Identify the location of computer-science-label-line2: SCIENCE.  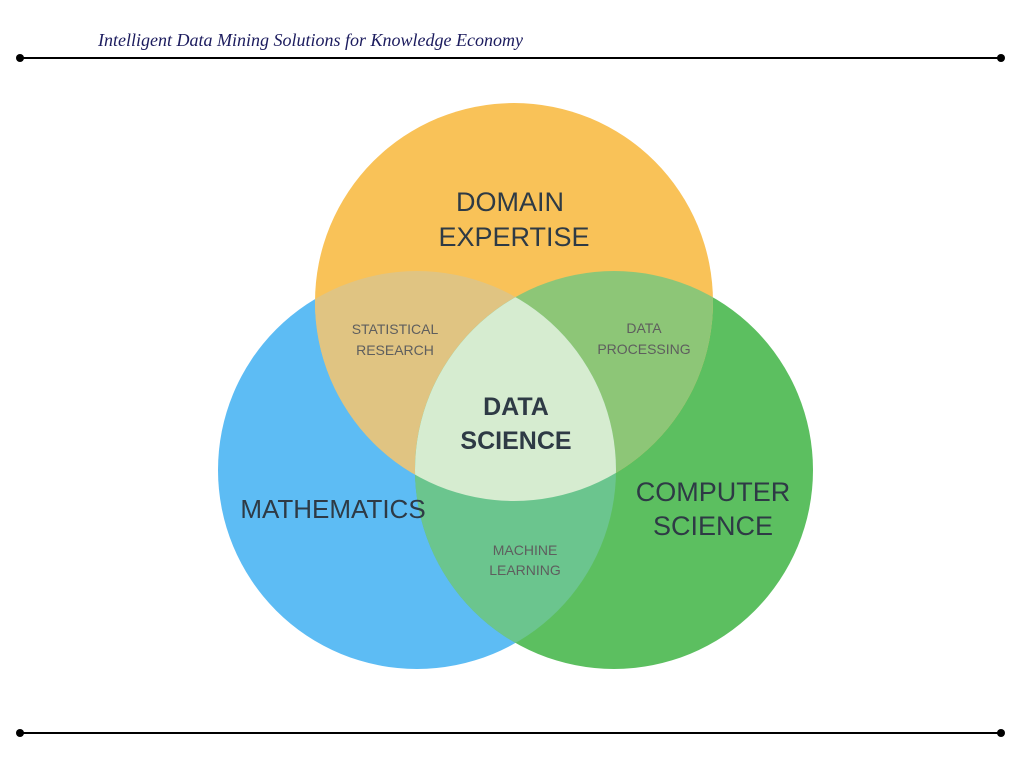
(713, 526).